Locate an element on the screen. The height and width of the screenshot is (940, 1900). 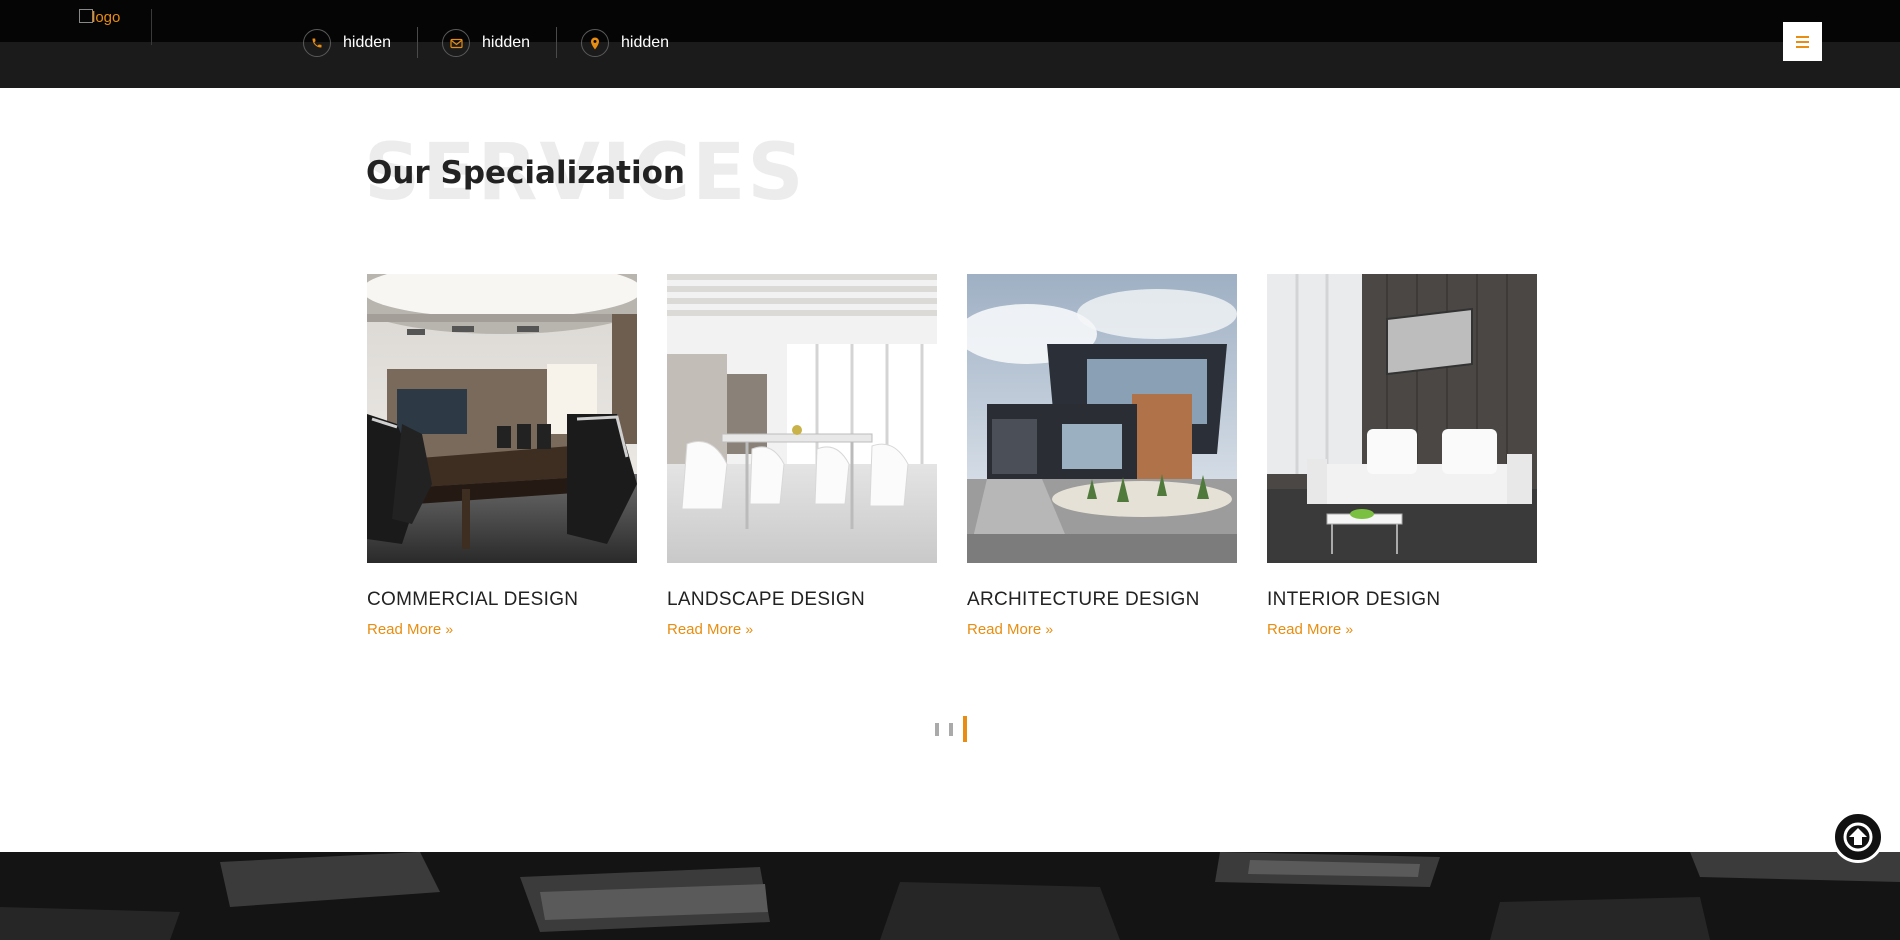
contact-address: hidden is located at coordinates (625, 43).